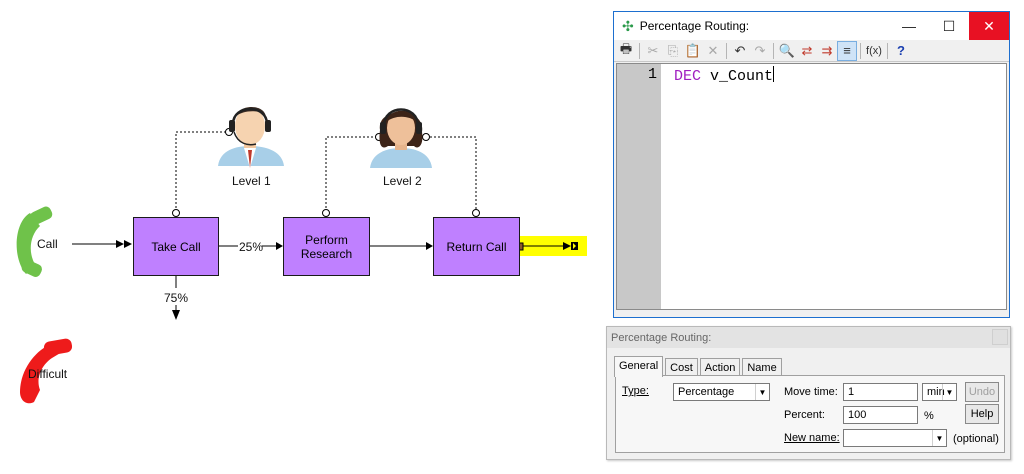 This screenshot has width=1024, height=474. What do you see at coordinates (626, 51) in the screenshot?
I see `print-icon: 🖶` at bounding box center [626, 51].